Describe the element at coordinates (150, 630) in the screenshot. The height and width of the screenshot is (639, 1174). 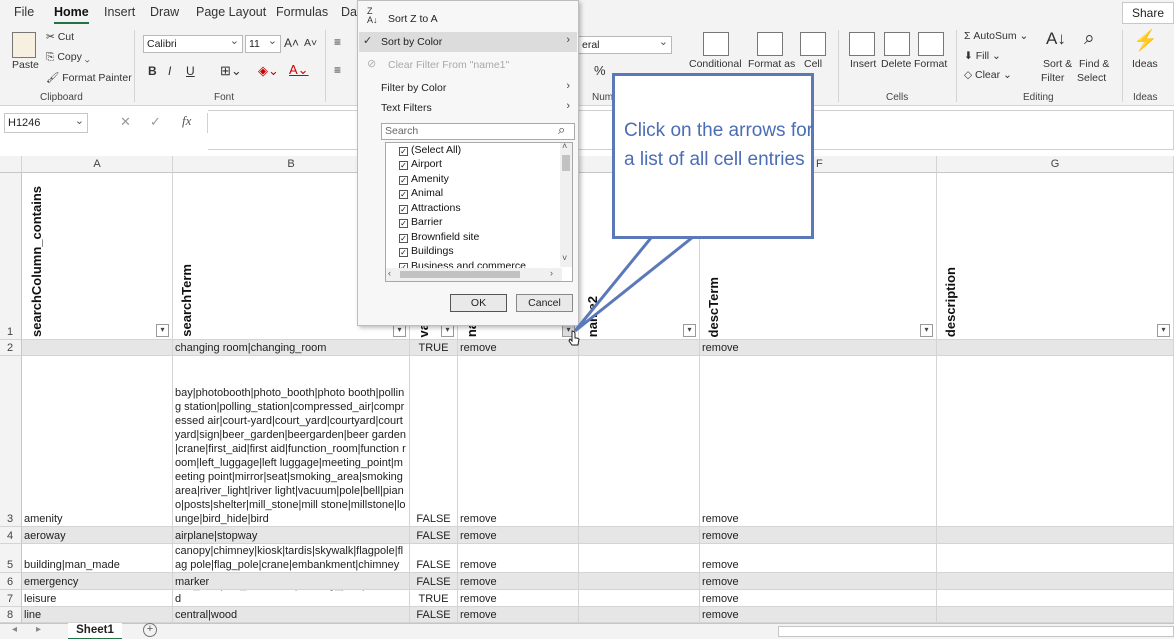
I see `add-sheet-button: +` at that location.